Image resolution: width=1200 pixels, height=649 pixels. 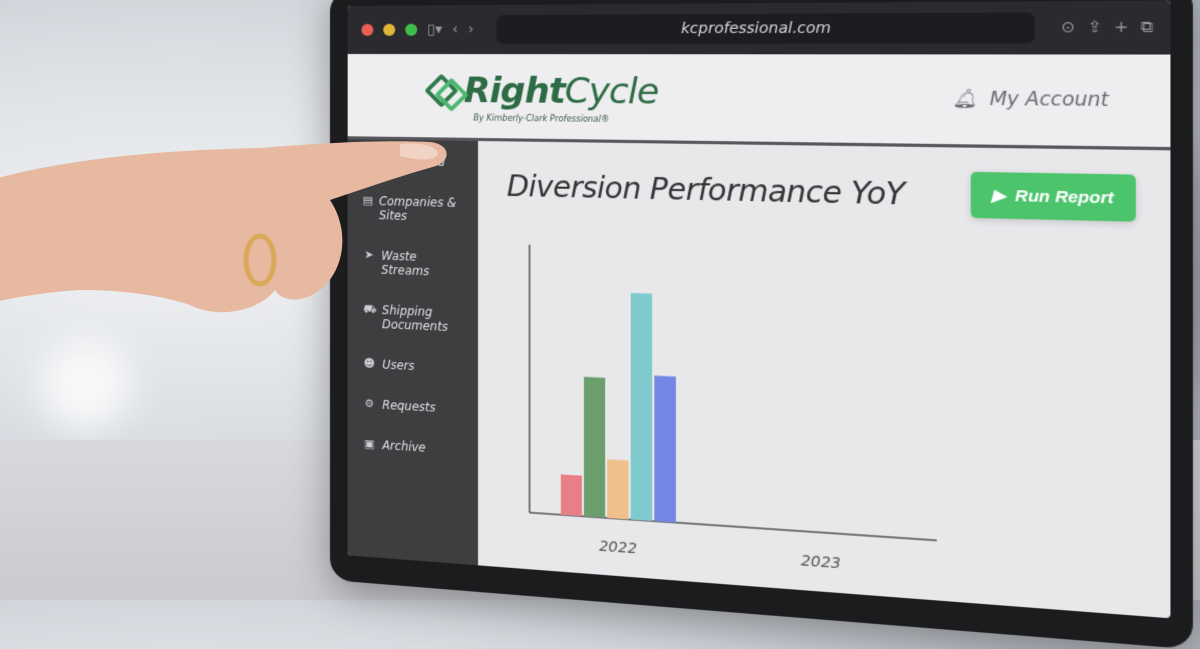 What do you see at coordinates (1049, 100) in the screenshot?
I see `my-account-label: My Account` at bounding box center [1049, 100].